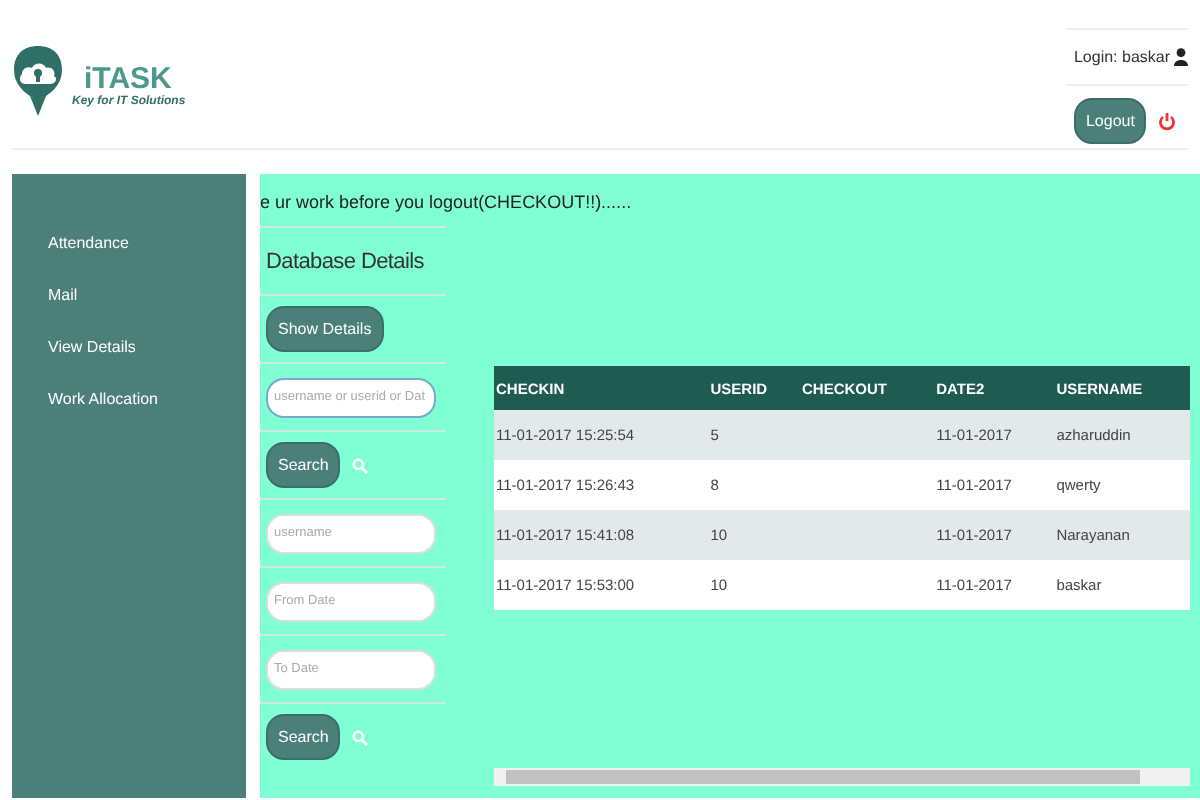 This screenshot has width=1200, height=800. I want to click on sidebar-item: Attendance, so click(147, 243).